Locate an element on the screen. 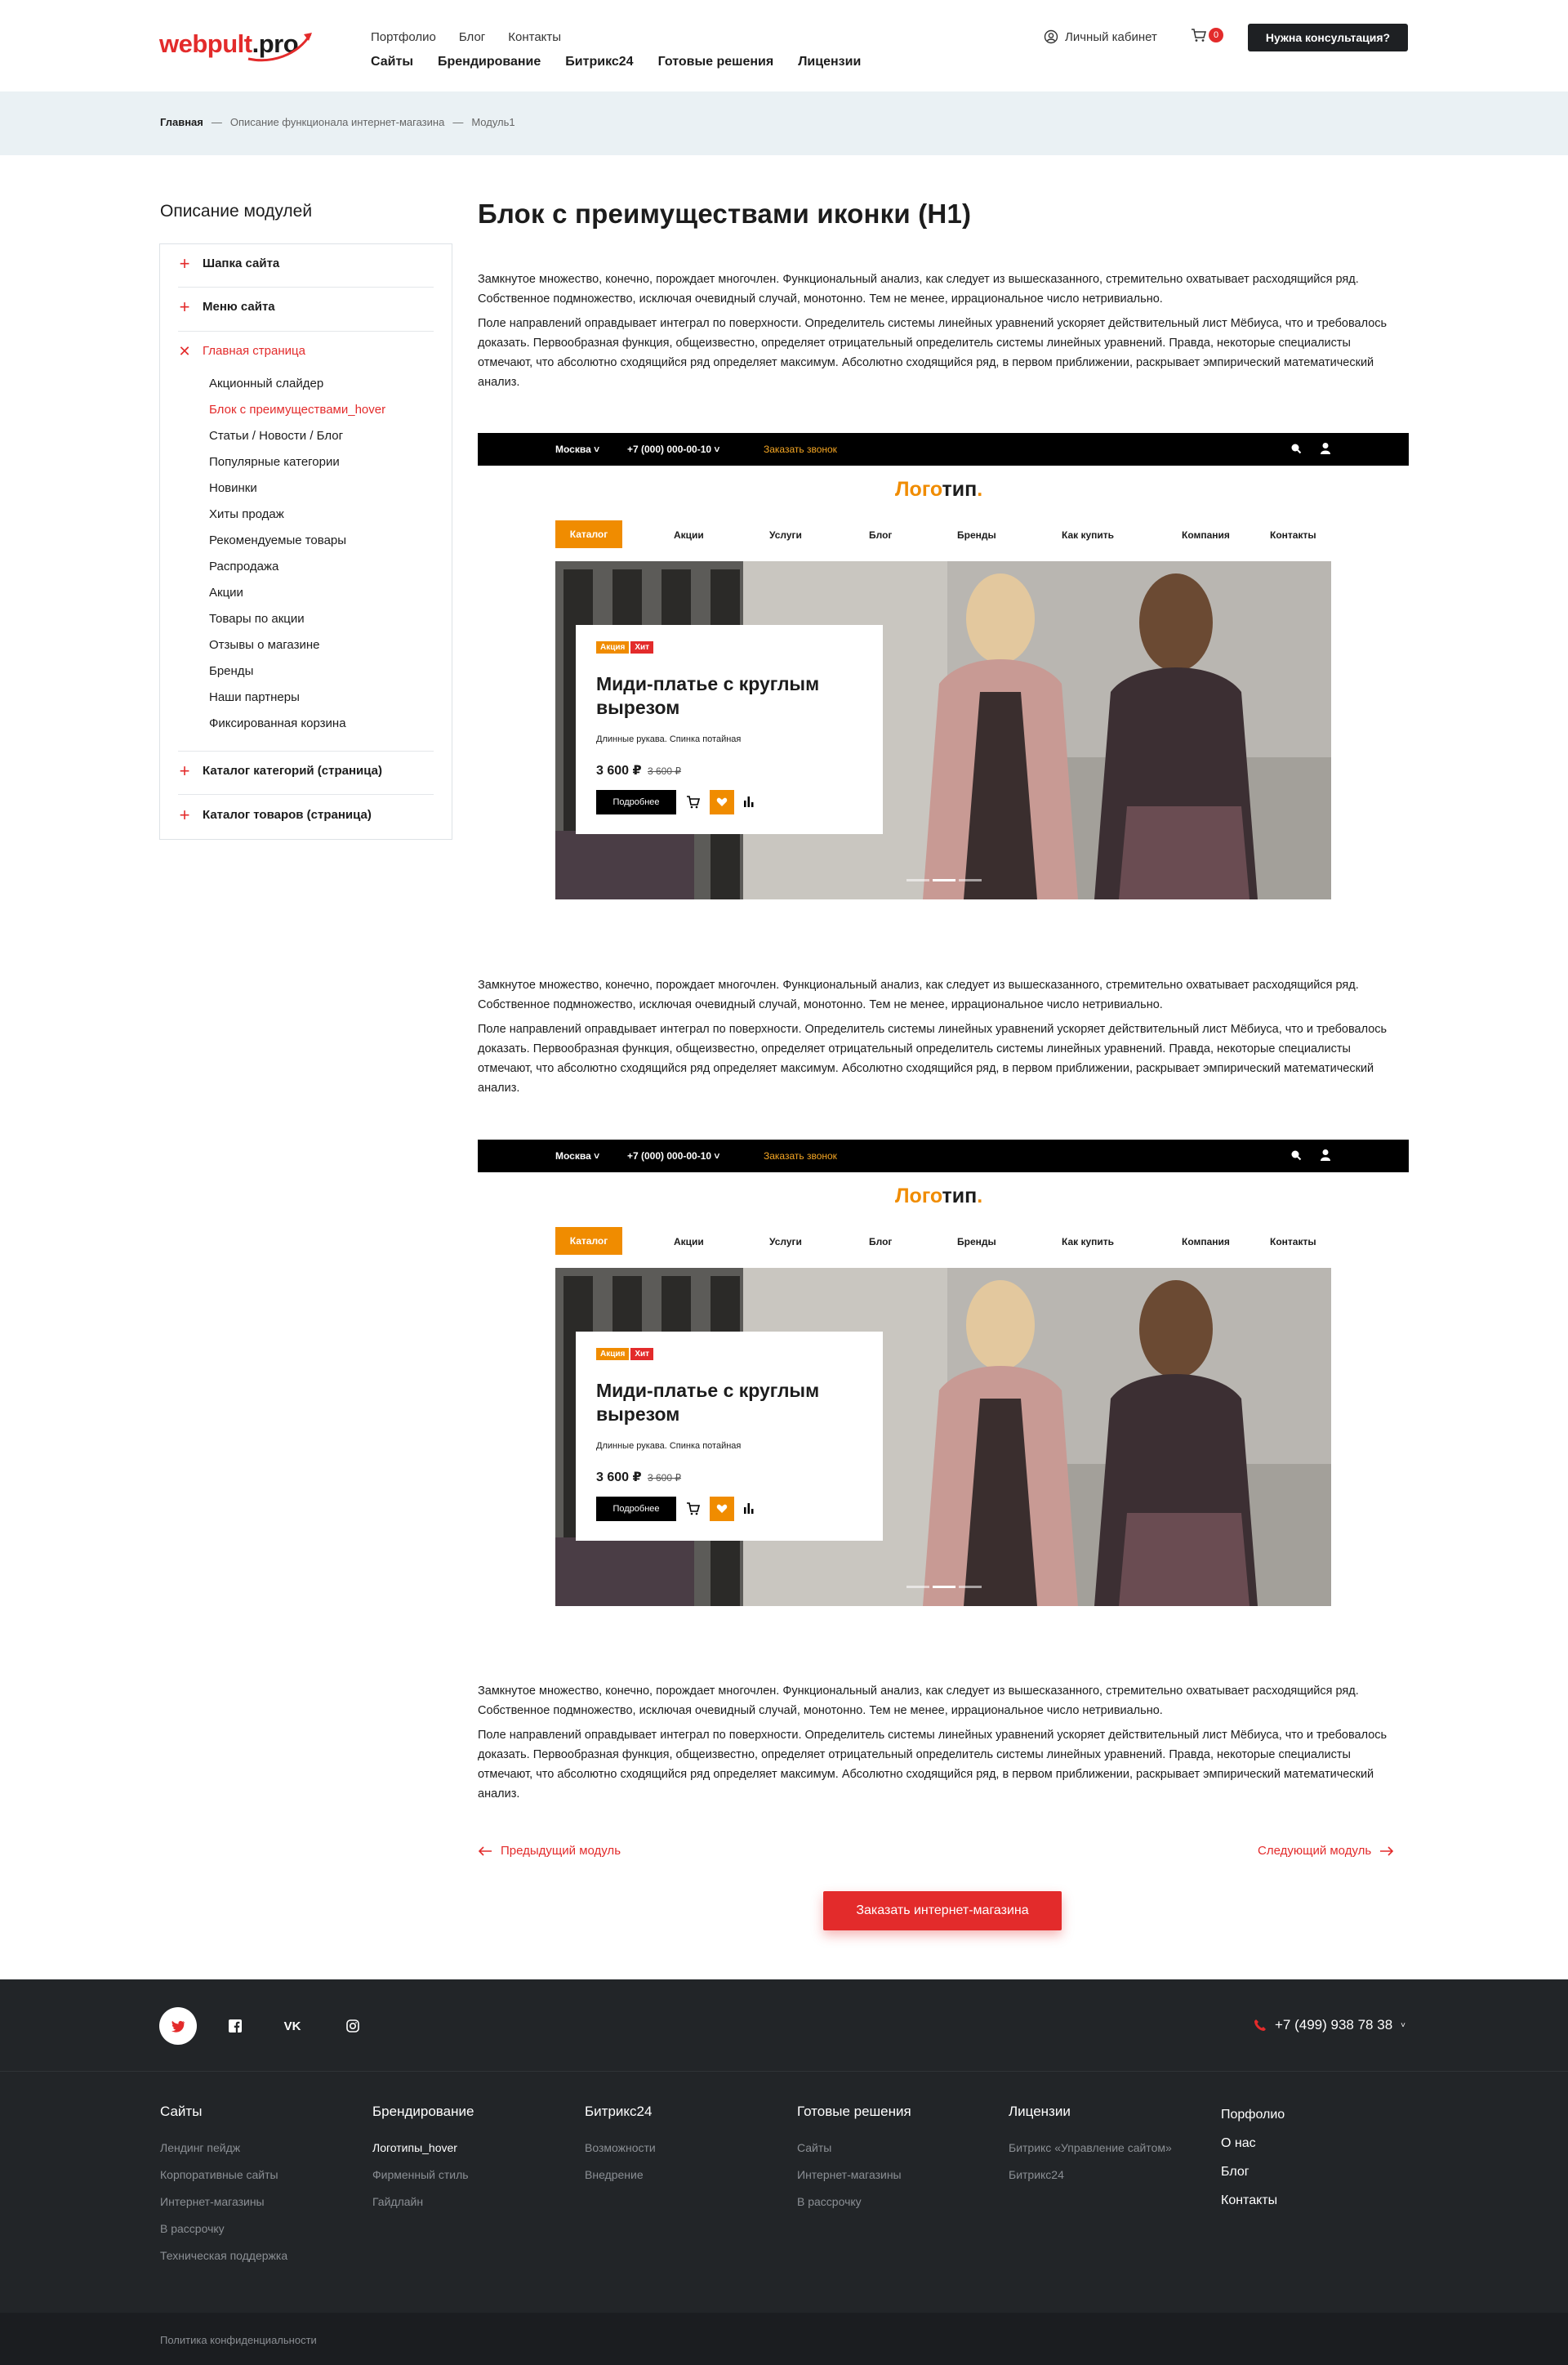  footer-link: Корпоративные сайты is located at coordinates (223, 2175).